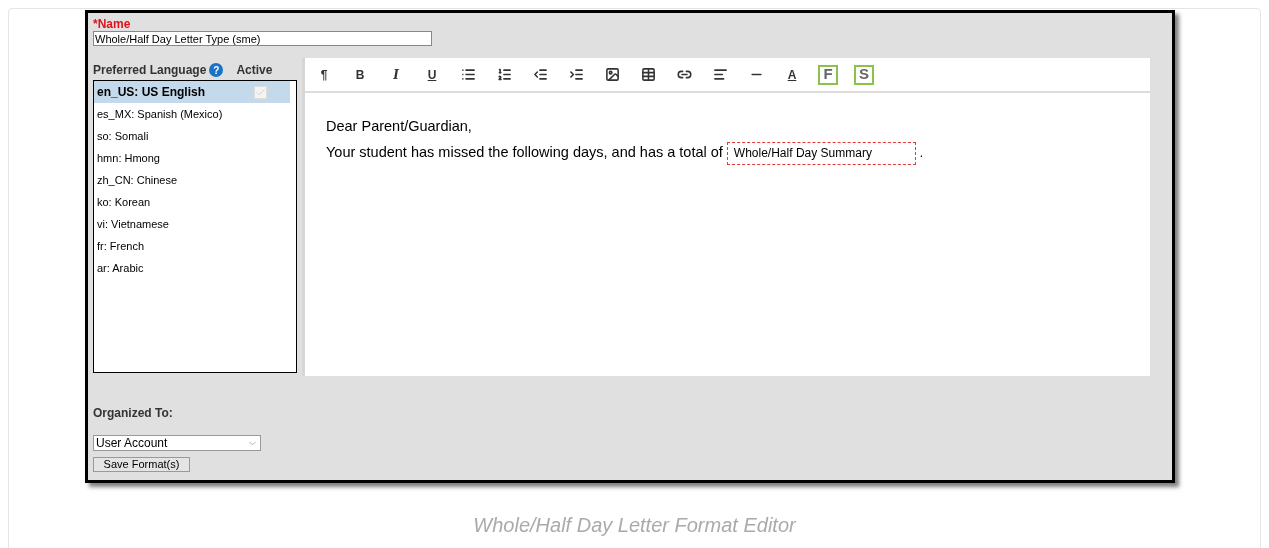 This screenshot has width=1269, height=548. Describe the element at coordinates (192, 114) in the screenshot. I see `language-item: es_MX: Spanish (Mexico)` at that location.